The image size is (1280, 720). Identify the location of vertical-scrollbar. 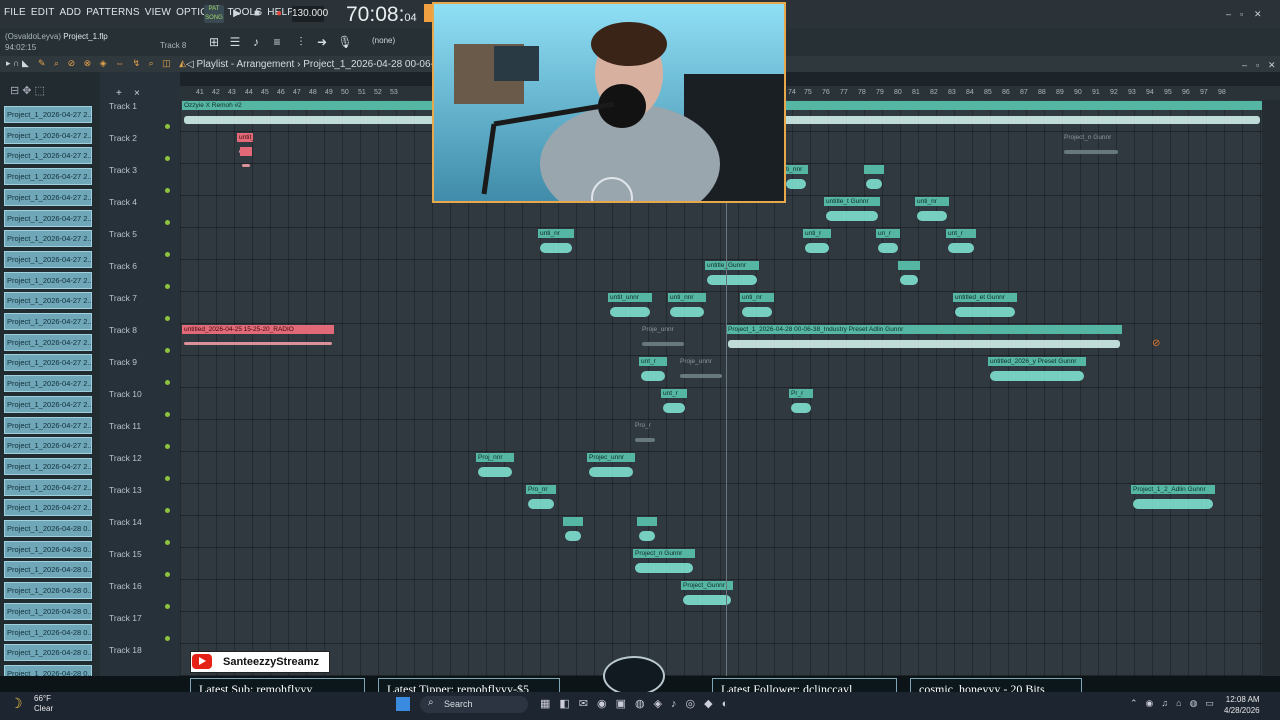
(1271, 392).